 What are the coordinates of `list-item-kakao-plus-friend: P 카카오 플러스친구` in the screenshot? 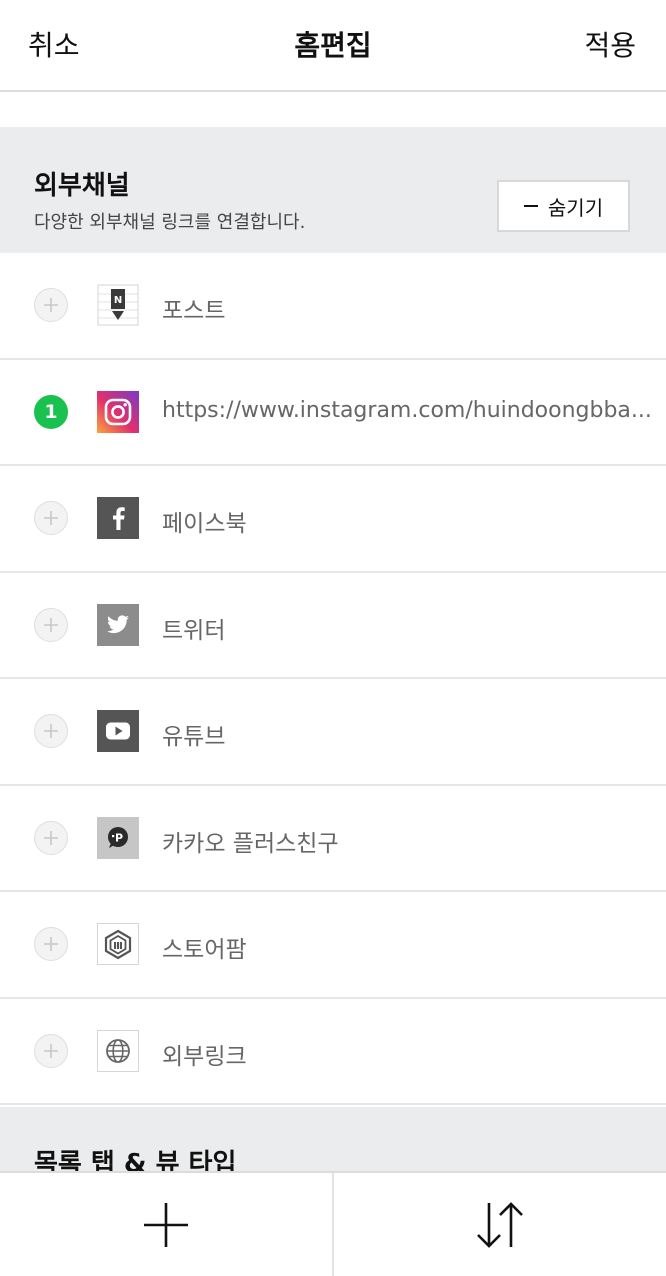 It's located at (333, 838).